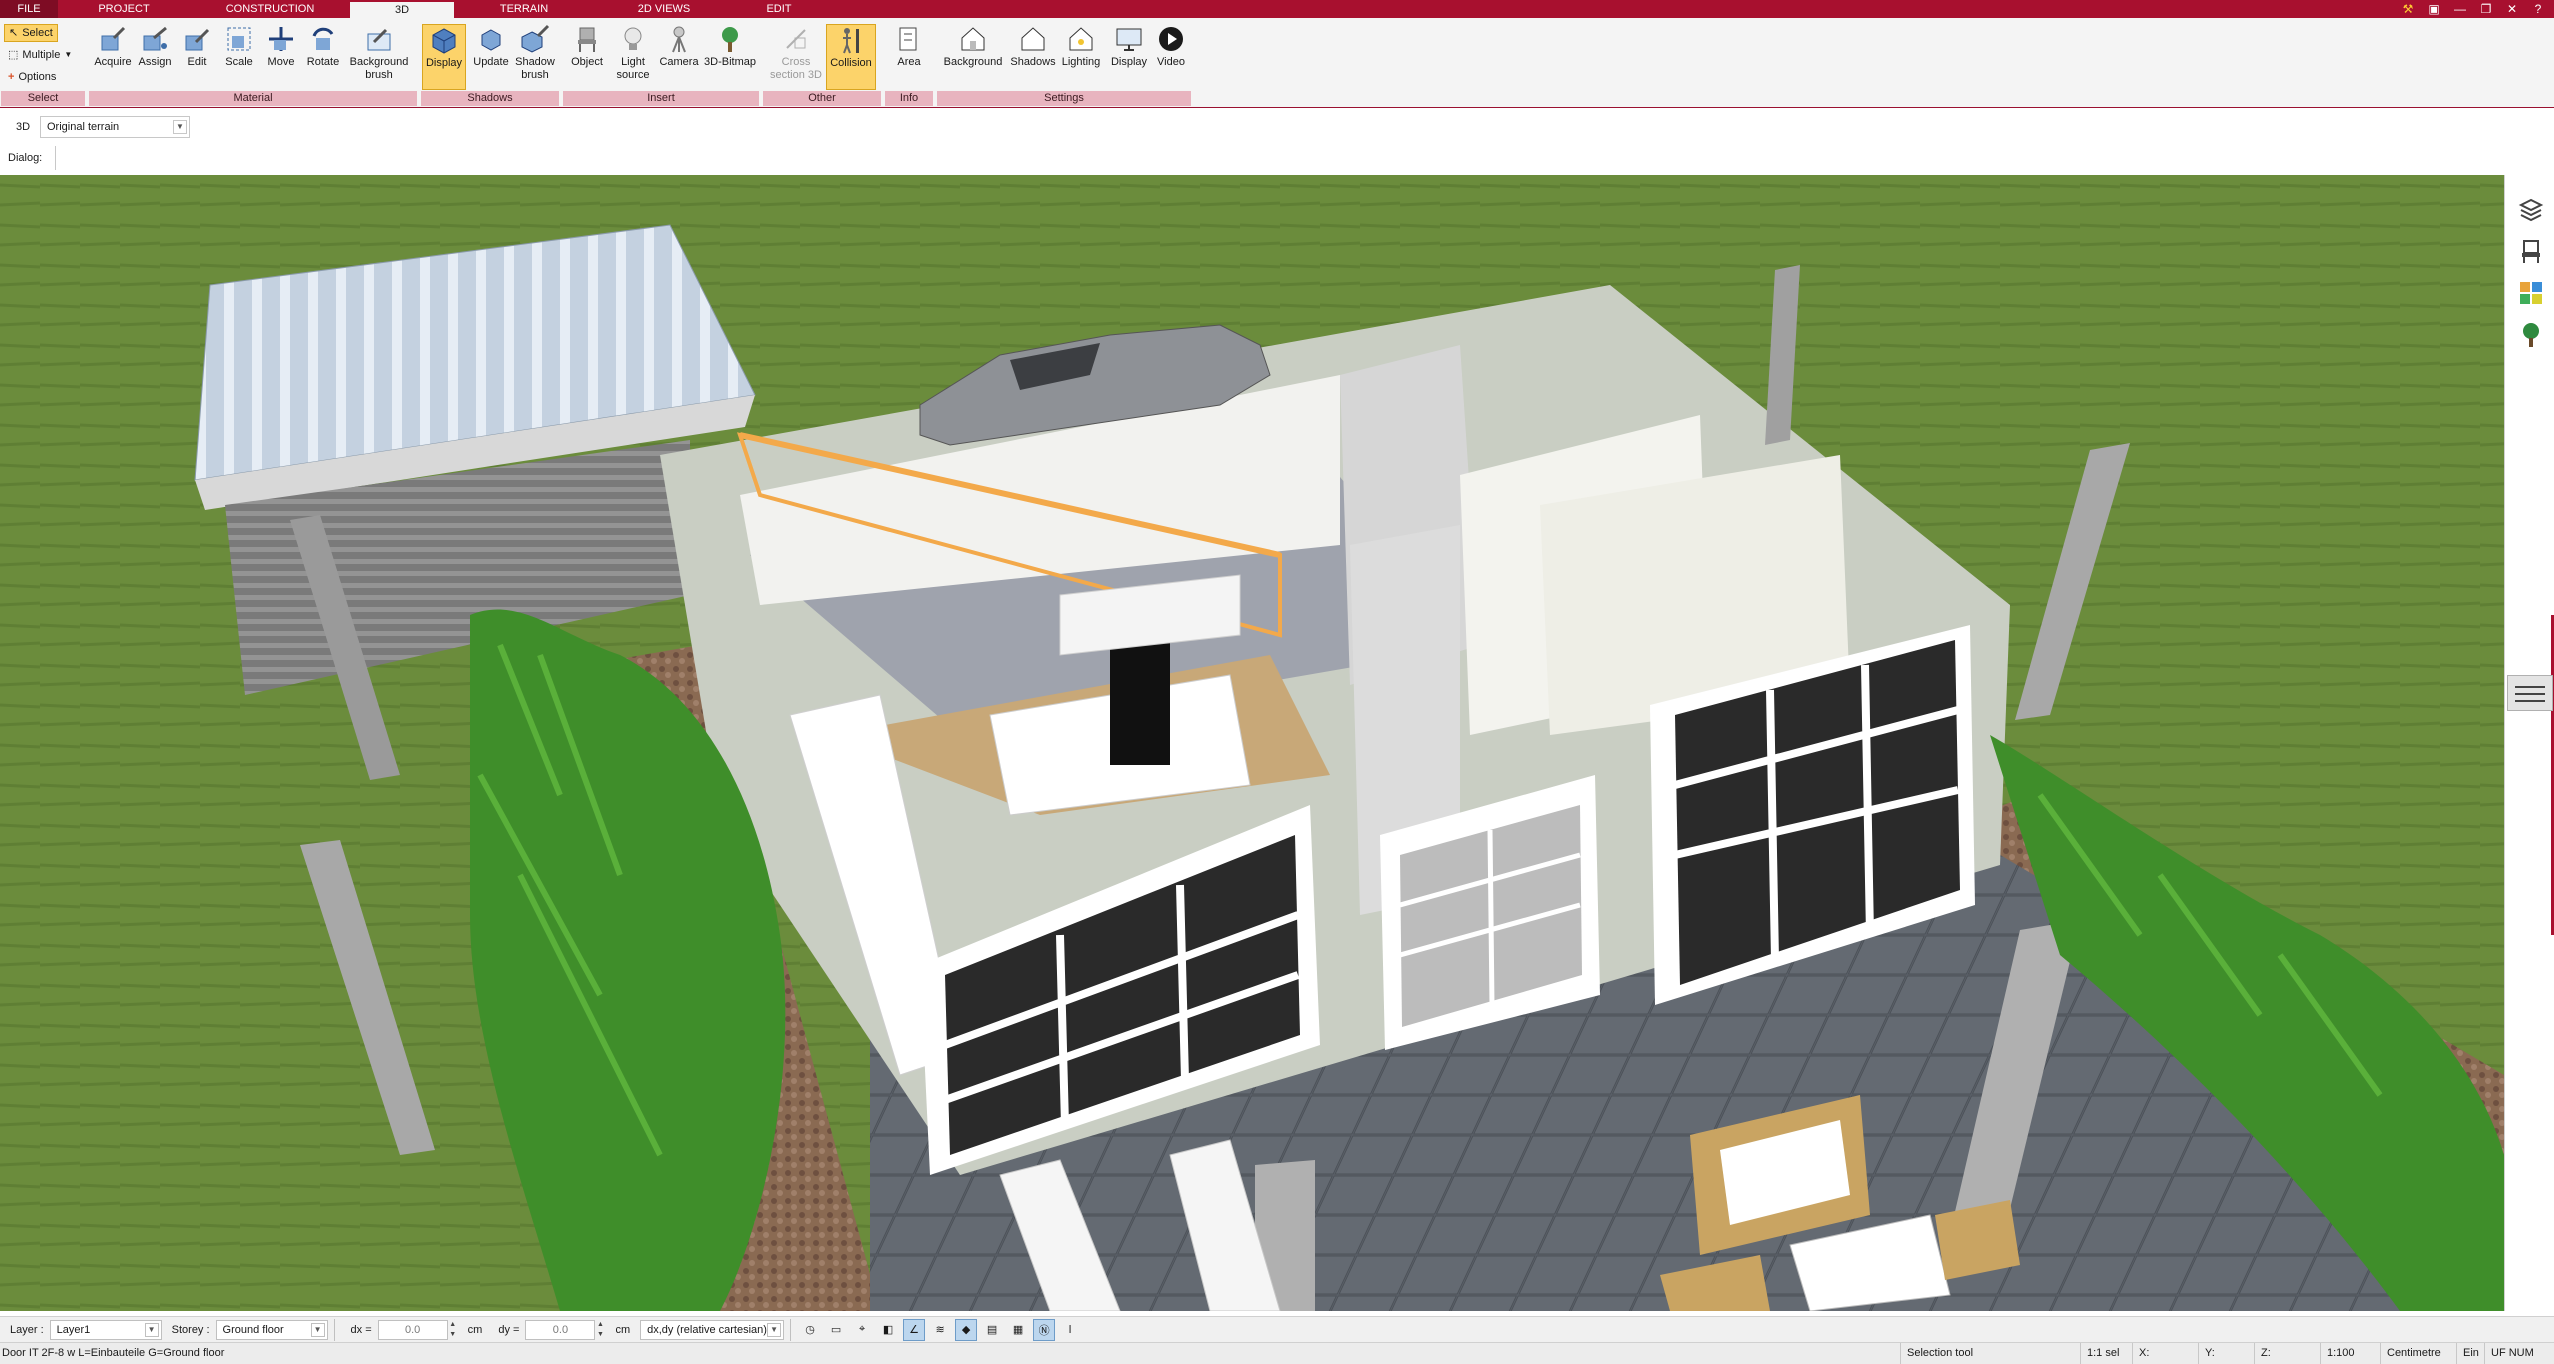 The width and height of the screenshot is (2554, 1364). What do you see at coordinates (973, 39) in the screenshot?
I see `house-background-icon` at bounding box center [973, 39].